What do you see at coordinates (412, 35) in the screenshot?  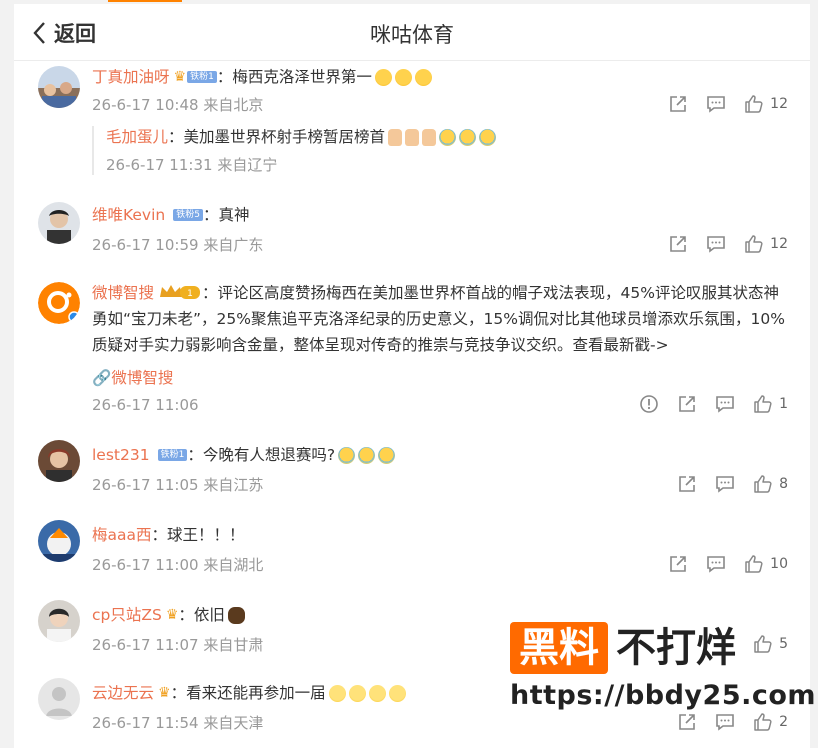 I see `page-title: 咪咕体育` at bounding box center [412, 35].